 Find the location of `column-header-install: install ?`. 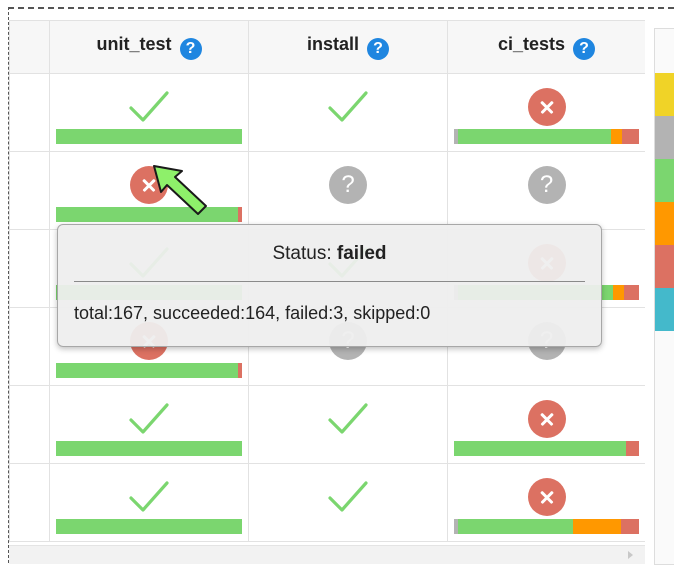

column-header-install: install ? is located at coordinates (348, 47).